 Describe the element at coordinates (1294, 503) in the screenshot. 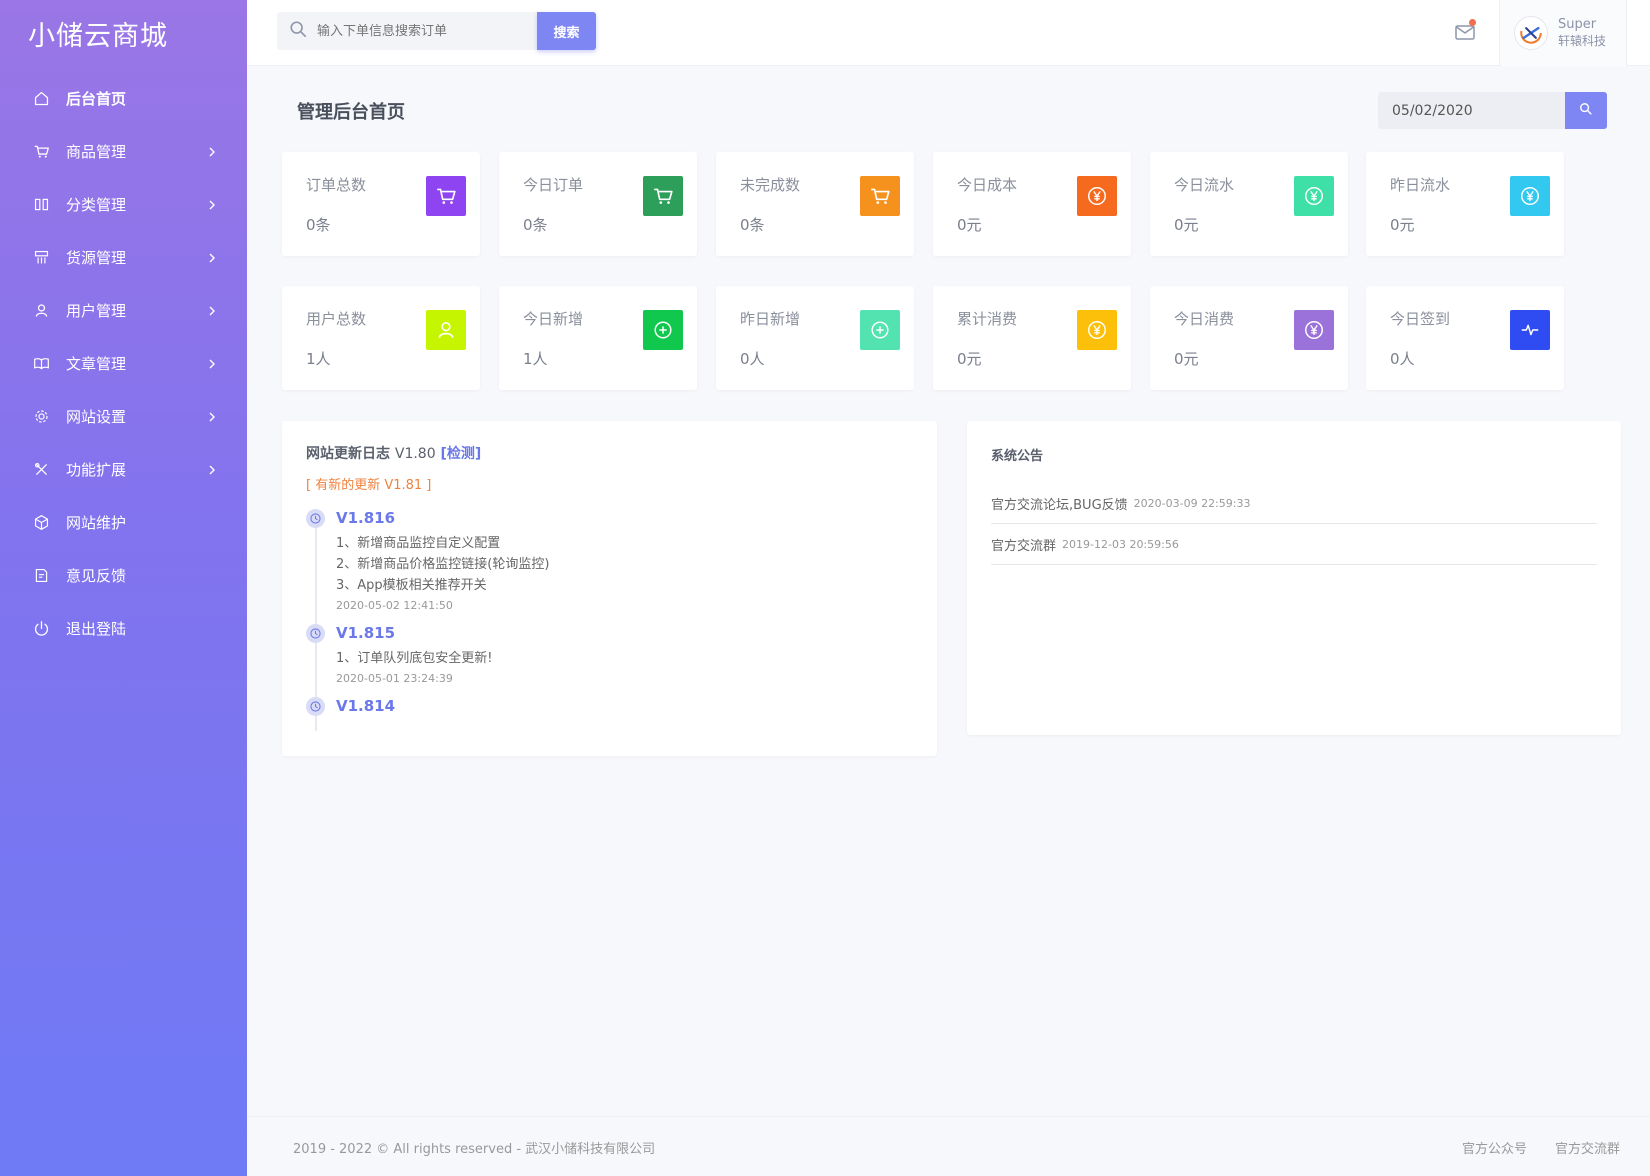

I see `notice-item: 官方交流论坛,BUG反馈 2020-03-09 22:59:33` at that location.